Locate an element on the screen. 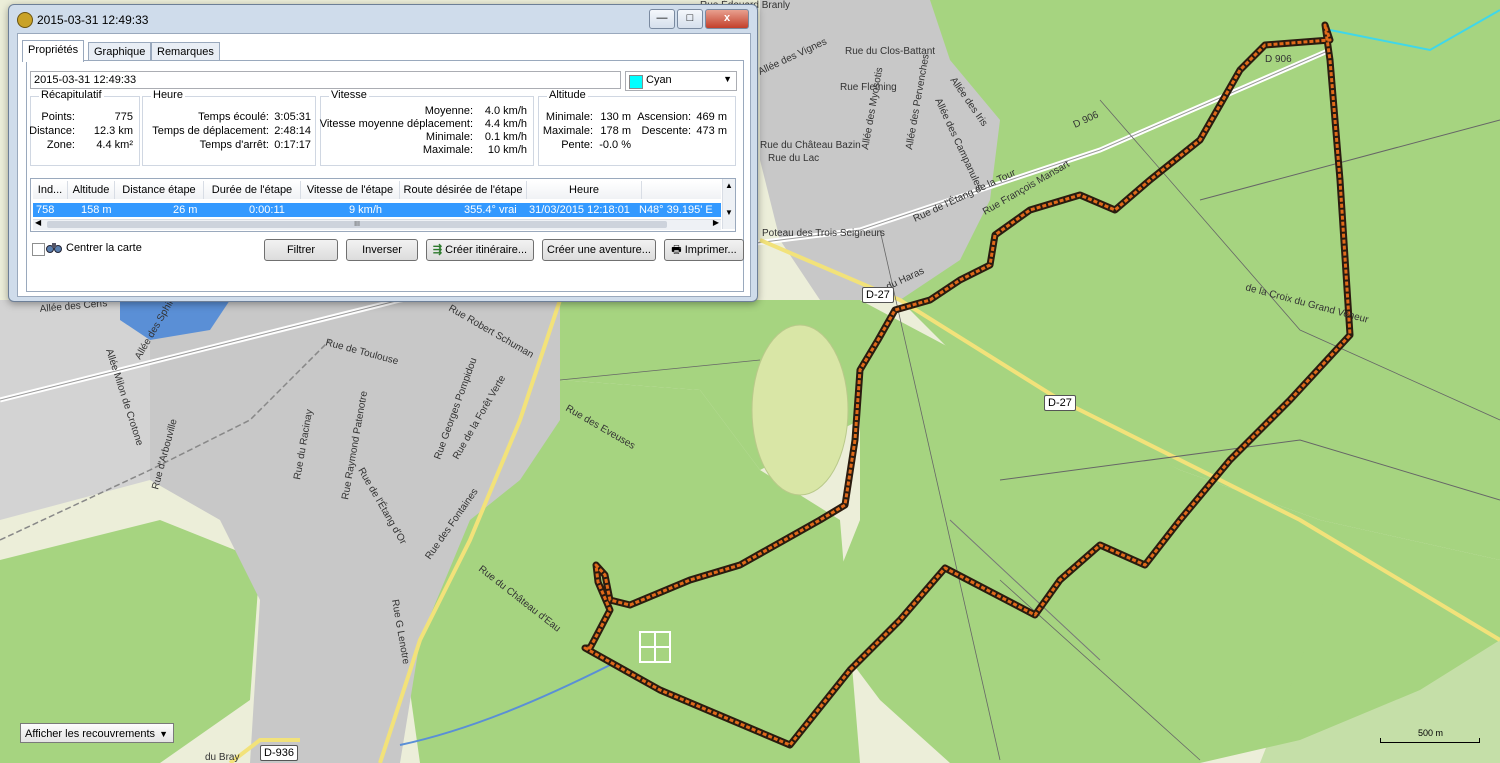 The width and height of the screenshot is (1500, 763). street-label: Rue Fleming is located at coordinates (868, 87).